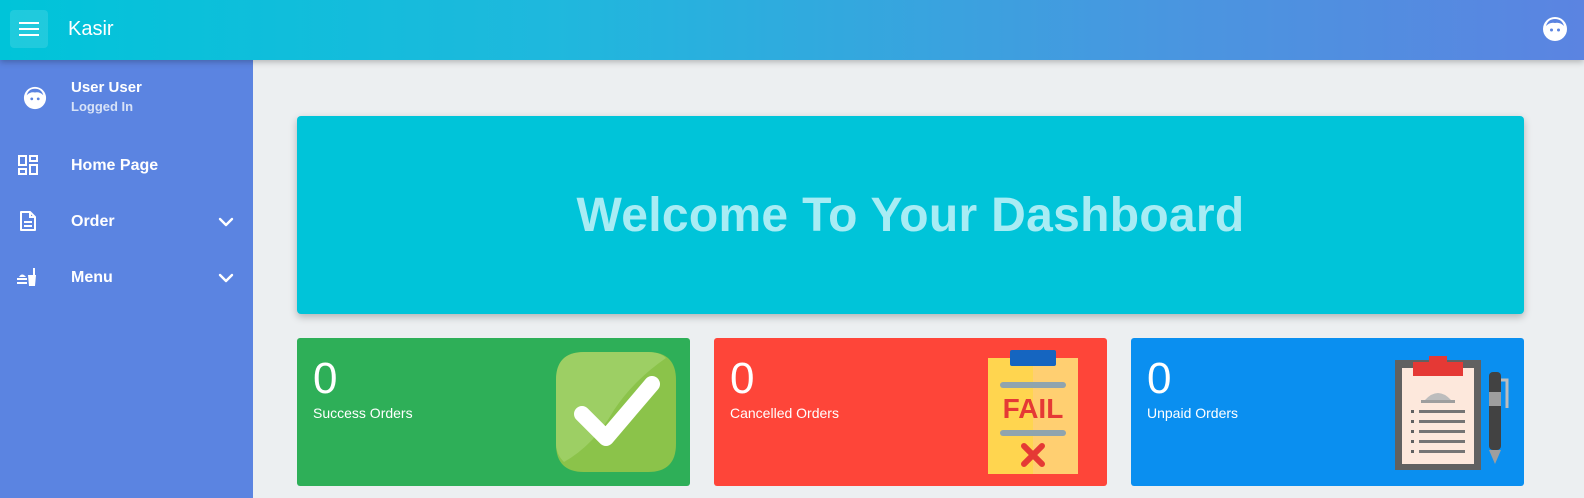  I want to click on sidebar-item-home-page: Home Page, so click(126, 166).